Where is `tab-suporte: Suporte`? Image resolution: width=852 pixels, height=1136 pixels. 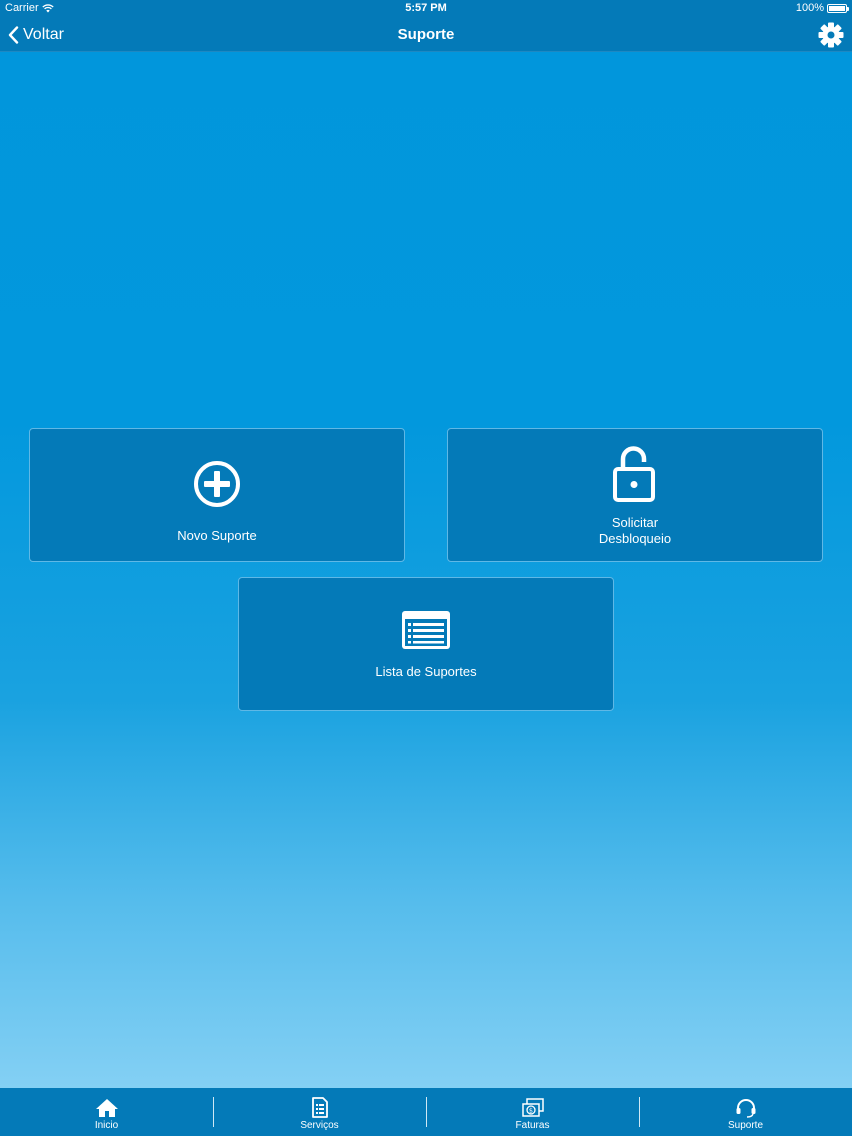 tab-suporte: Suporte is located at coordinates (745, 1112).